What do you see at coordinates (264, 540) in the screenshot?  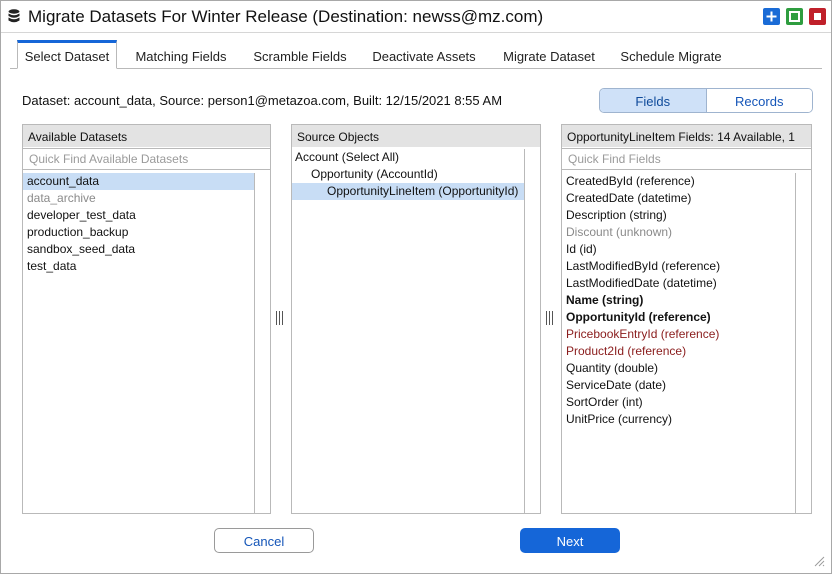 I see `cancel-button: Cancel` at bounding box center [264, 540].